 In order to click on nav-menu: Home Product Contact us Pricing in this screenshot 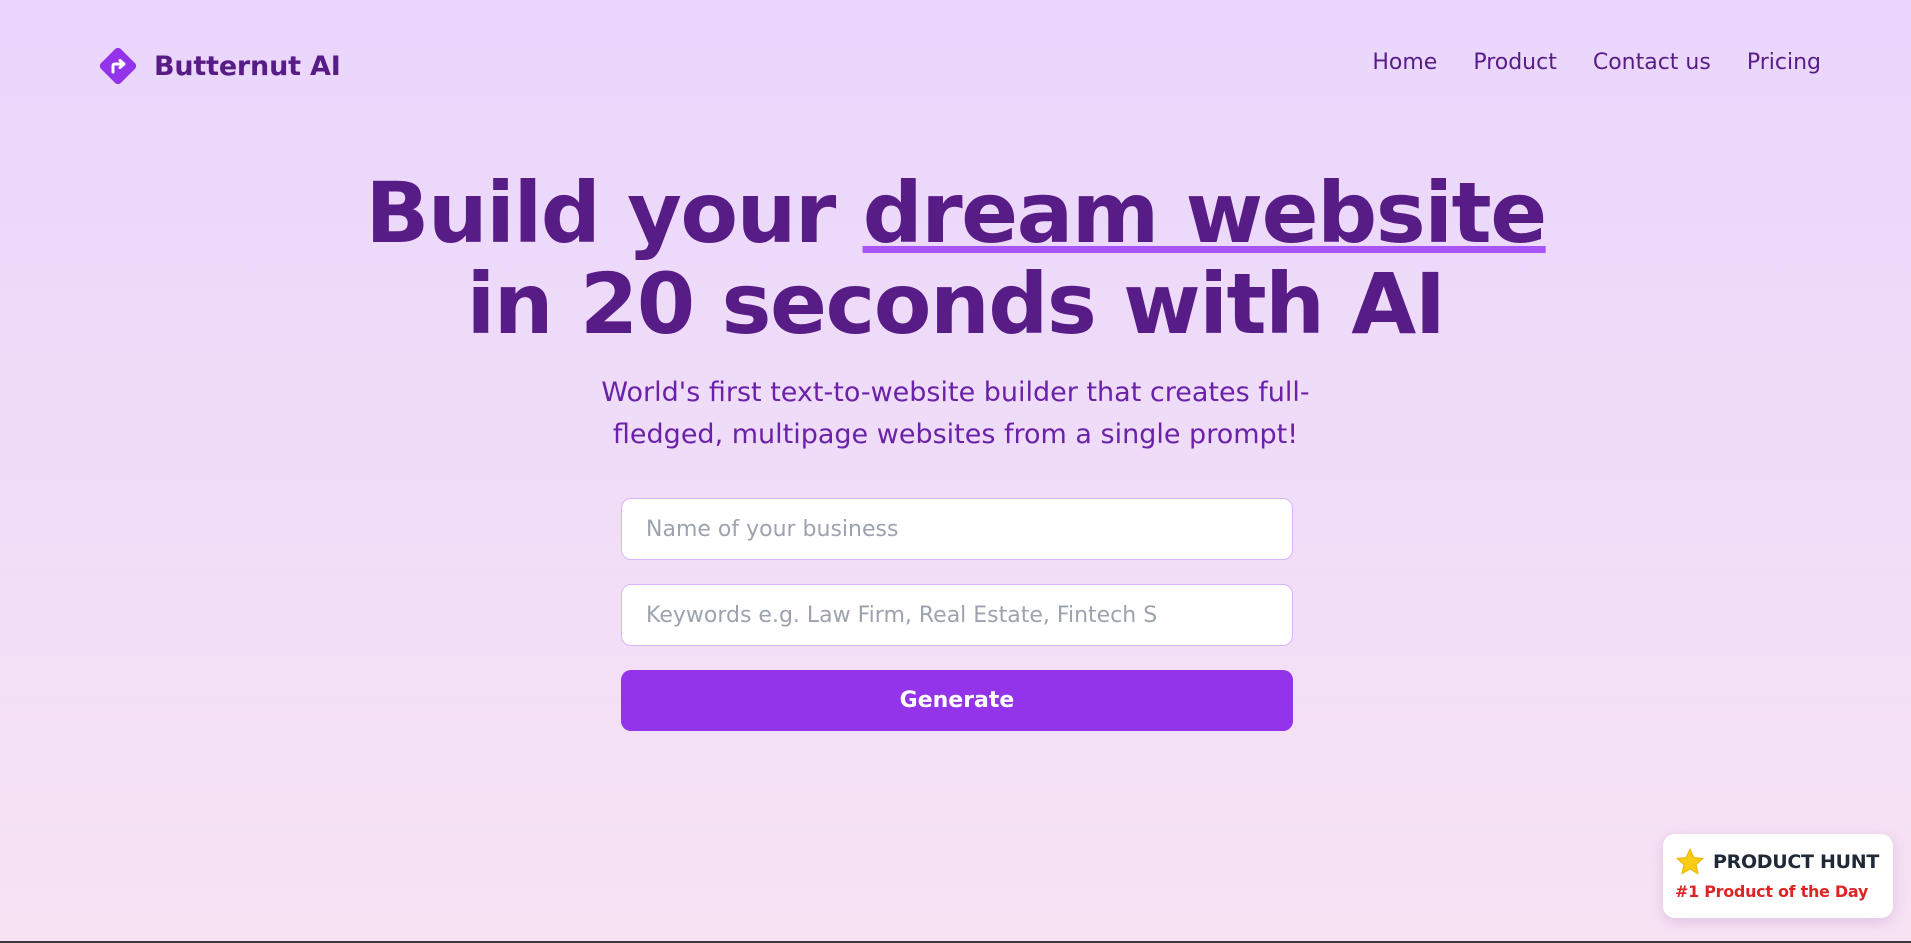, I will do `click(1596, 62)`.